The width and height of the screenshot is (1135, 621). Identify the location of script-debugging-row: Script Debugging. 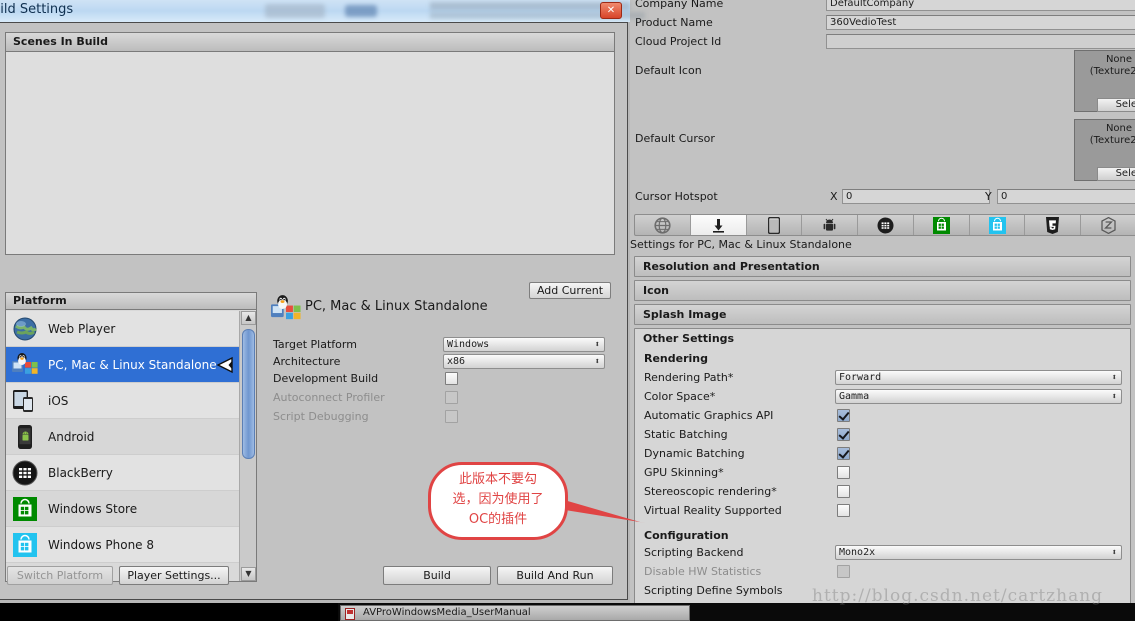
(444, 417).